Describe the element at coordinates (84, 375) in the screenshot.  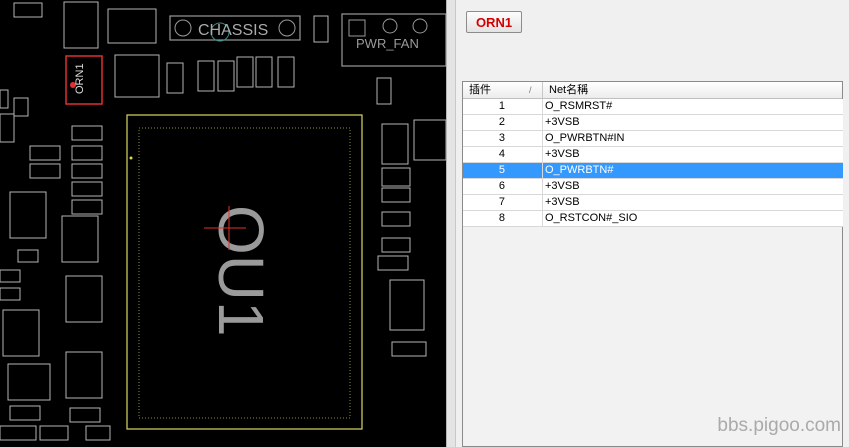
I see `component-orn4` at that location.